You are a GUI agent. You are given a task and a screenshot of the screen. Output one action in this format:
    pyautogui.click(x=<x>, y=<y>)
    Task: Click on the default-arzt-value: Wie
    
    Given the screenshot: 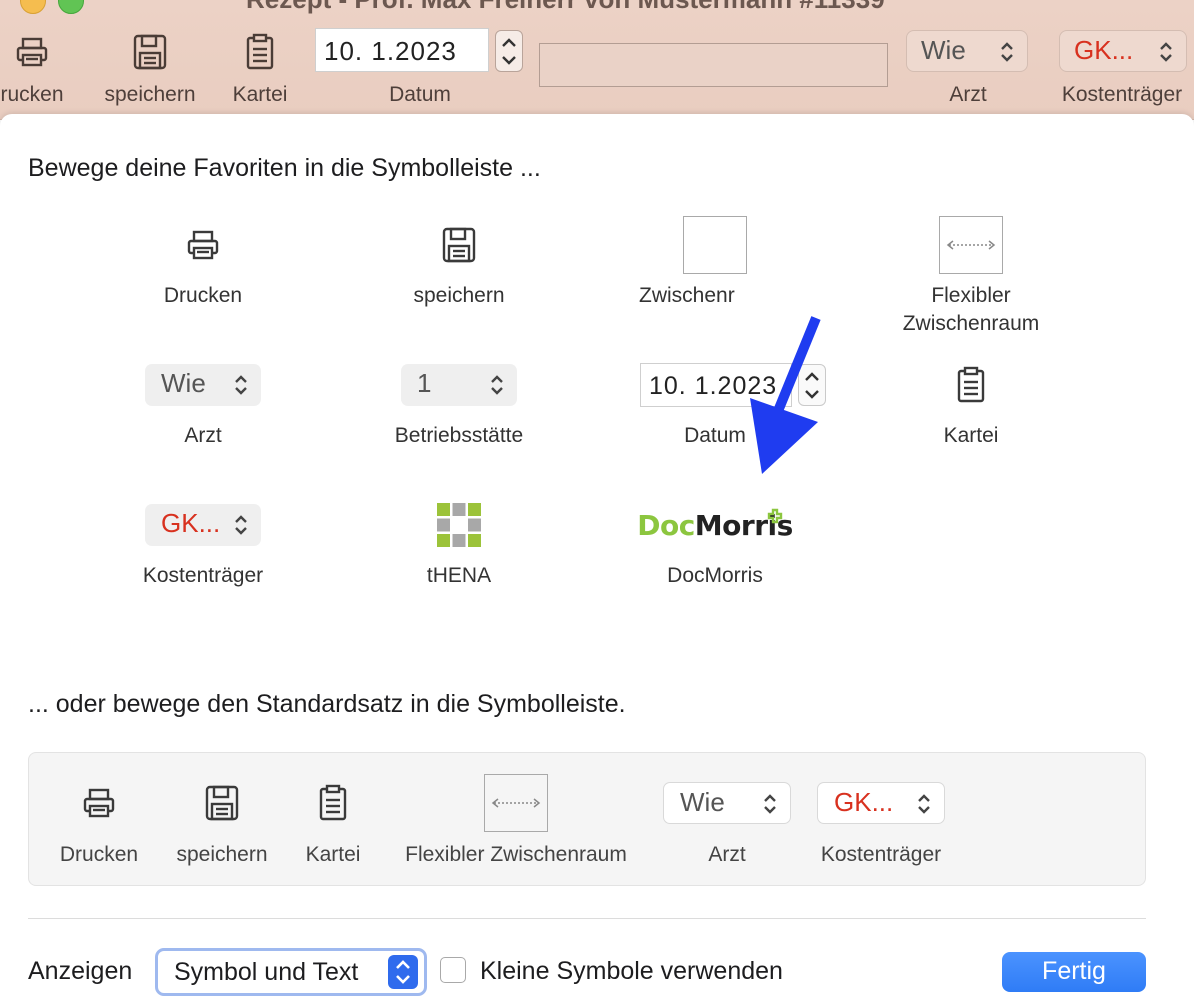 What is the action you would take?
    pyautogui.click(x=702, y=802)
    